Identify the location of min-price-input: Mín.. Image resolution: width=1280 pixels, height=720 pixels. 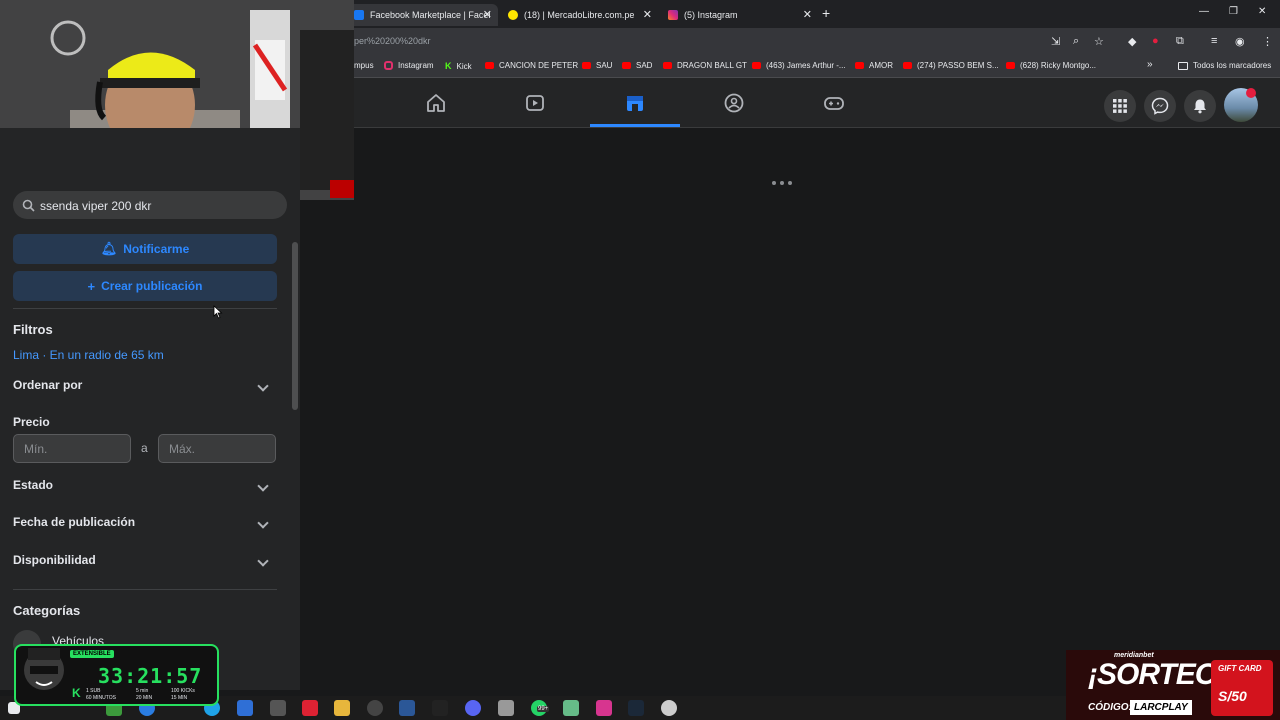
(72, 448).